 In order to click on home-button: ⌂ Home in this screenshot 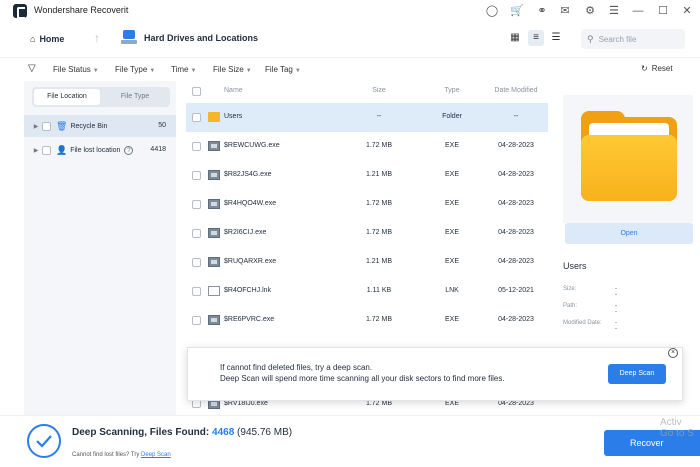, I will do `click(48, 39)`.